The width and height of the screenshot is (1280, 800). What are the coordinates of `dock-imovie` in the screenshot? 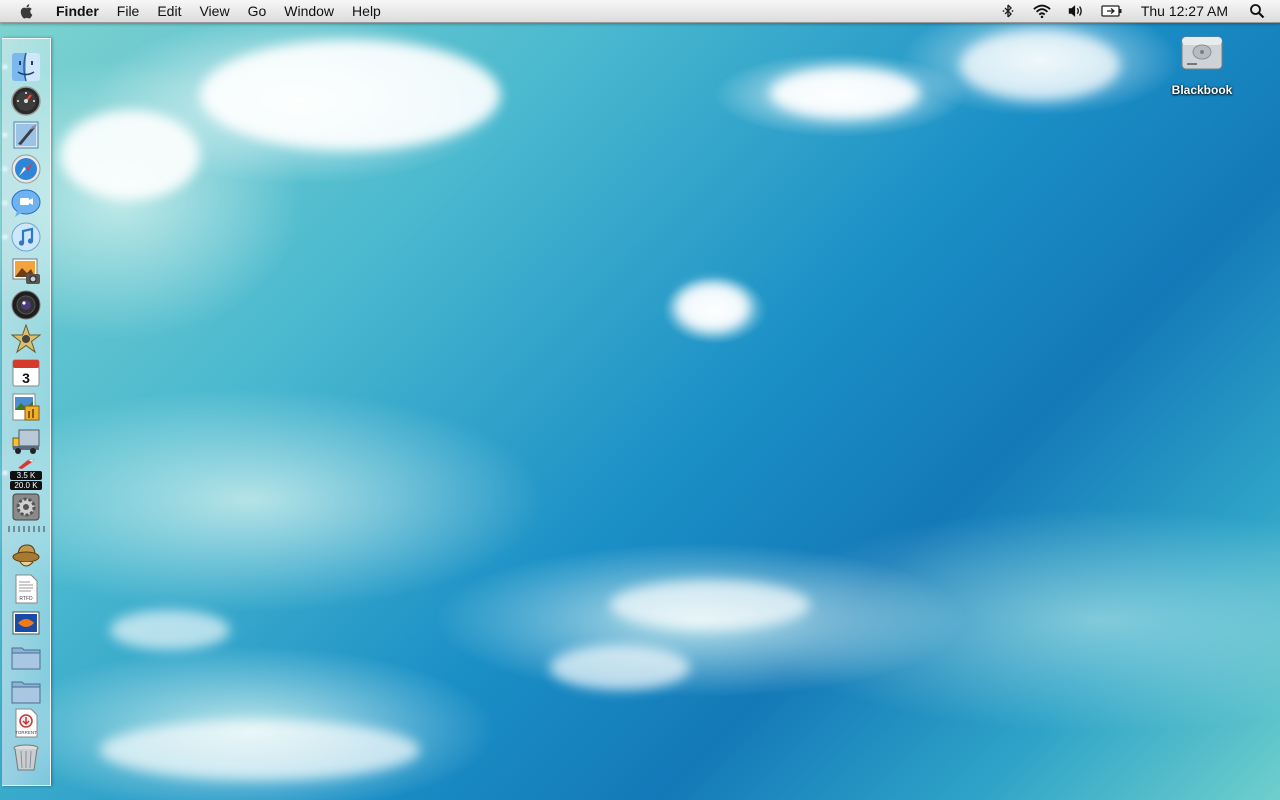 It's located at (26, 339).